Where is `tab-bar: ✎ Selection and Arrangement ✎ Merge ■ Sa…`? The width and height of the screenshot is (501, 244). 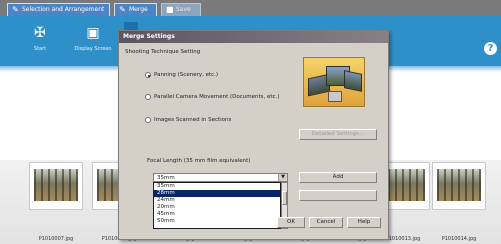
tab-bar: ✎ Selection and Arrangement ✎ Merge ■ Sa… is located at coordinates (250, 8).